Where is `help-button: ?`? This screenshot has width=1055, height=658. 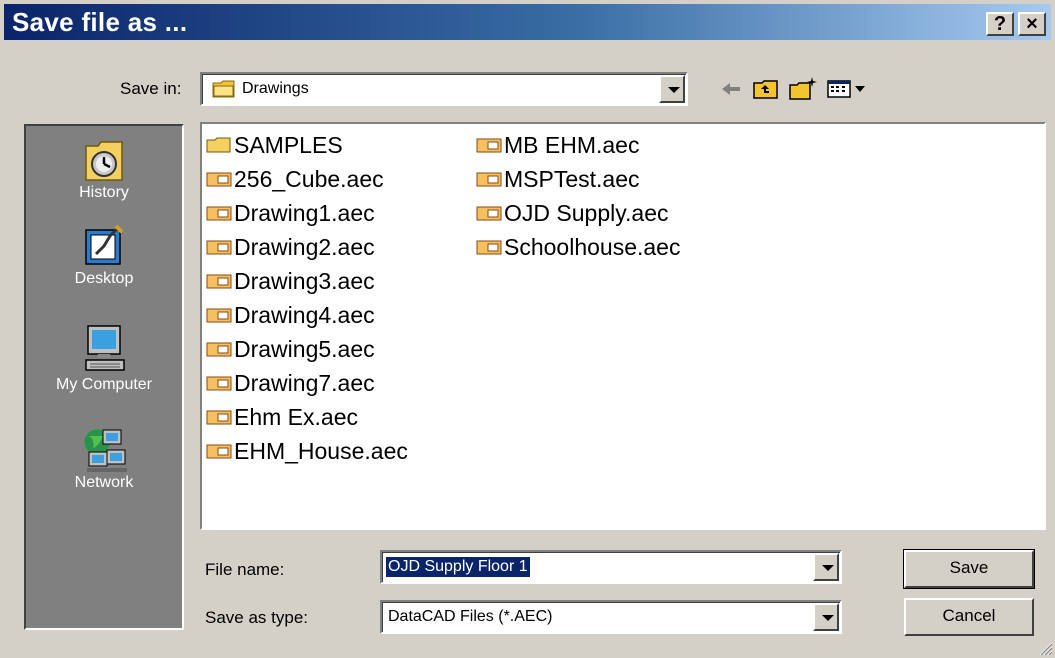 help-button: ? is located at coordinates (1000, 24).